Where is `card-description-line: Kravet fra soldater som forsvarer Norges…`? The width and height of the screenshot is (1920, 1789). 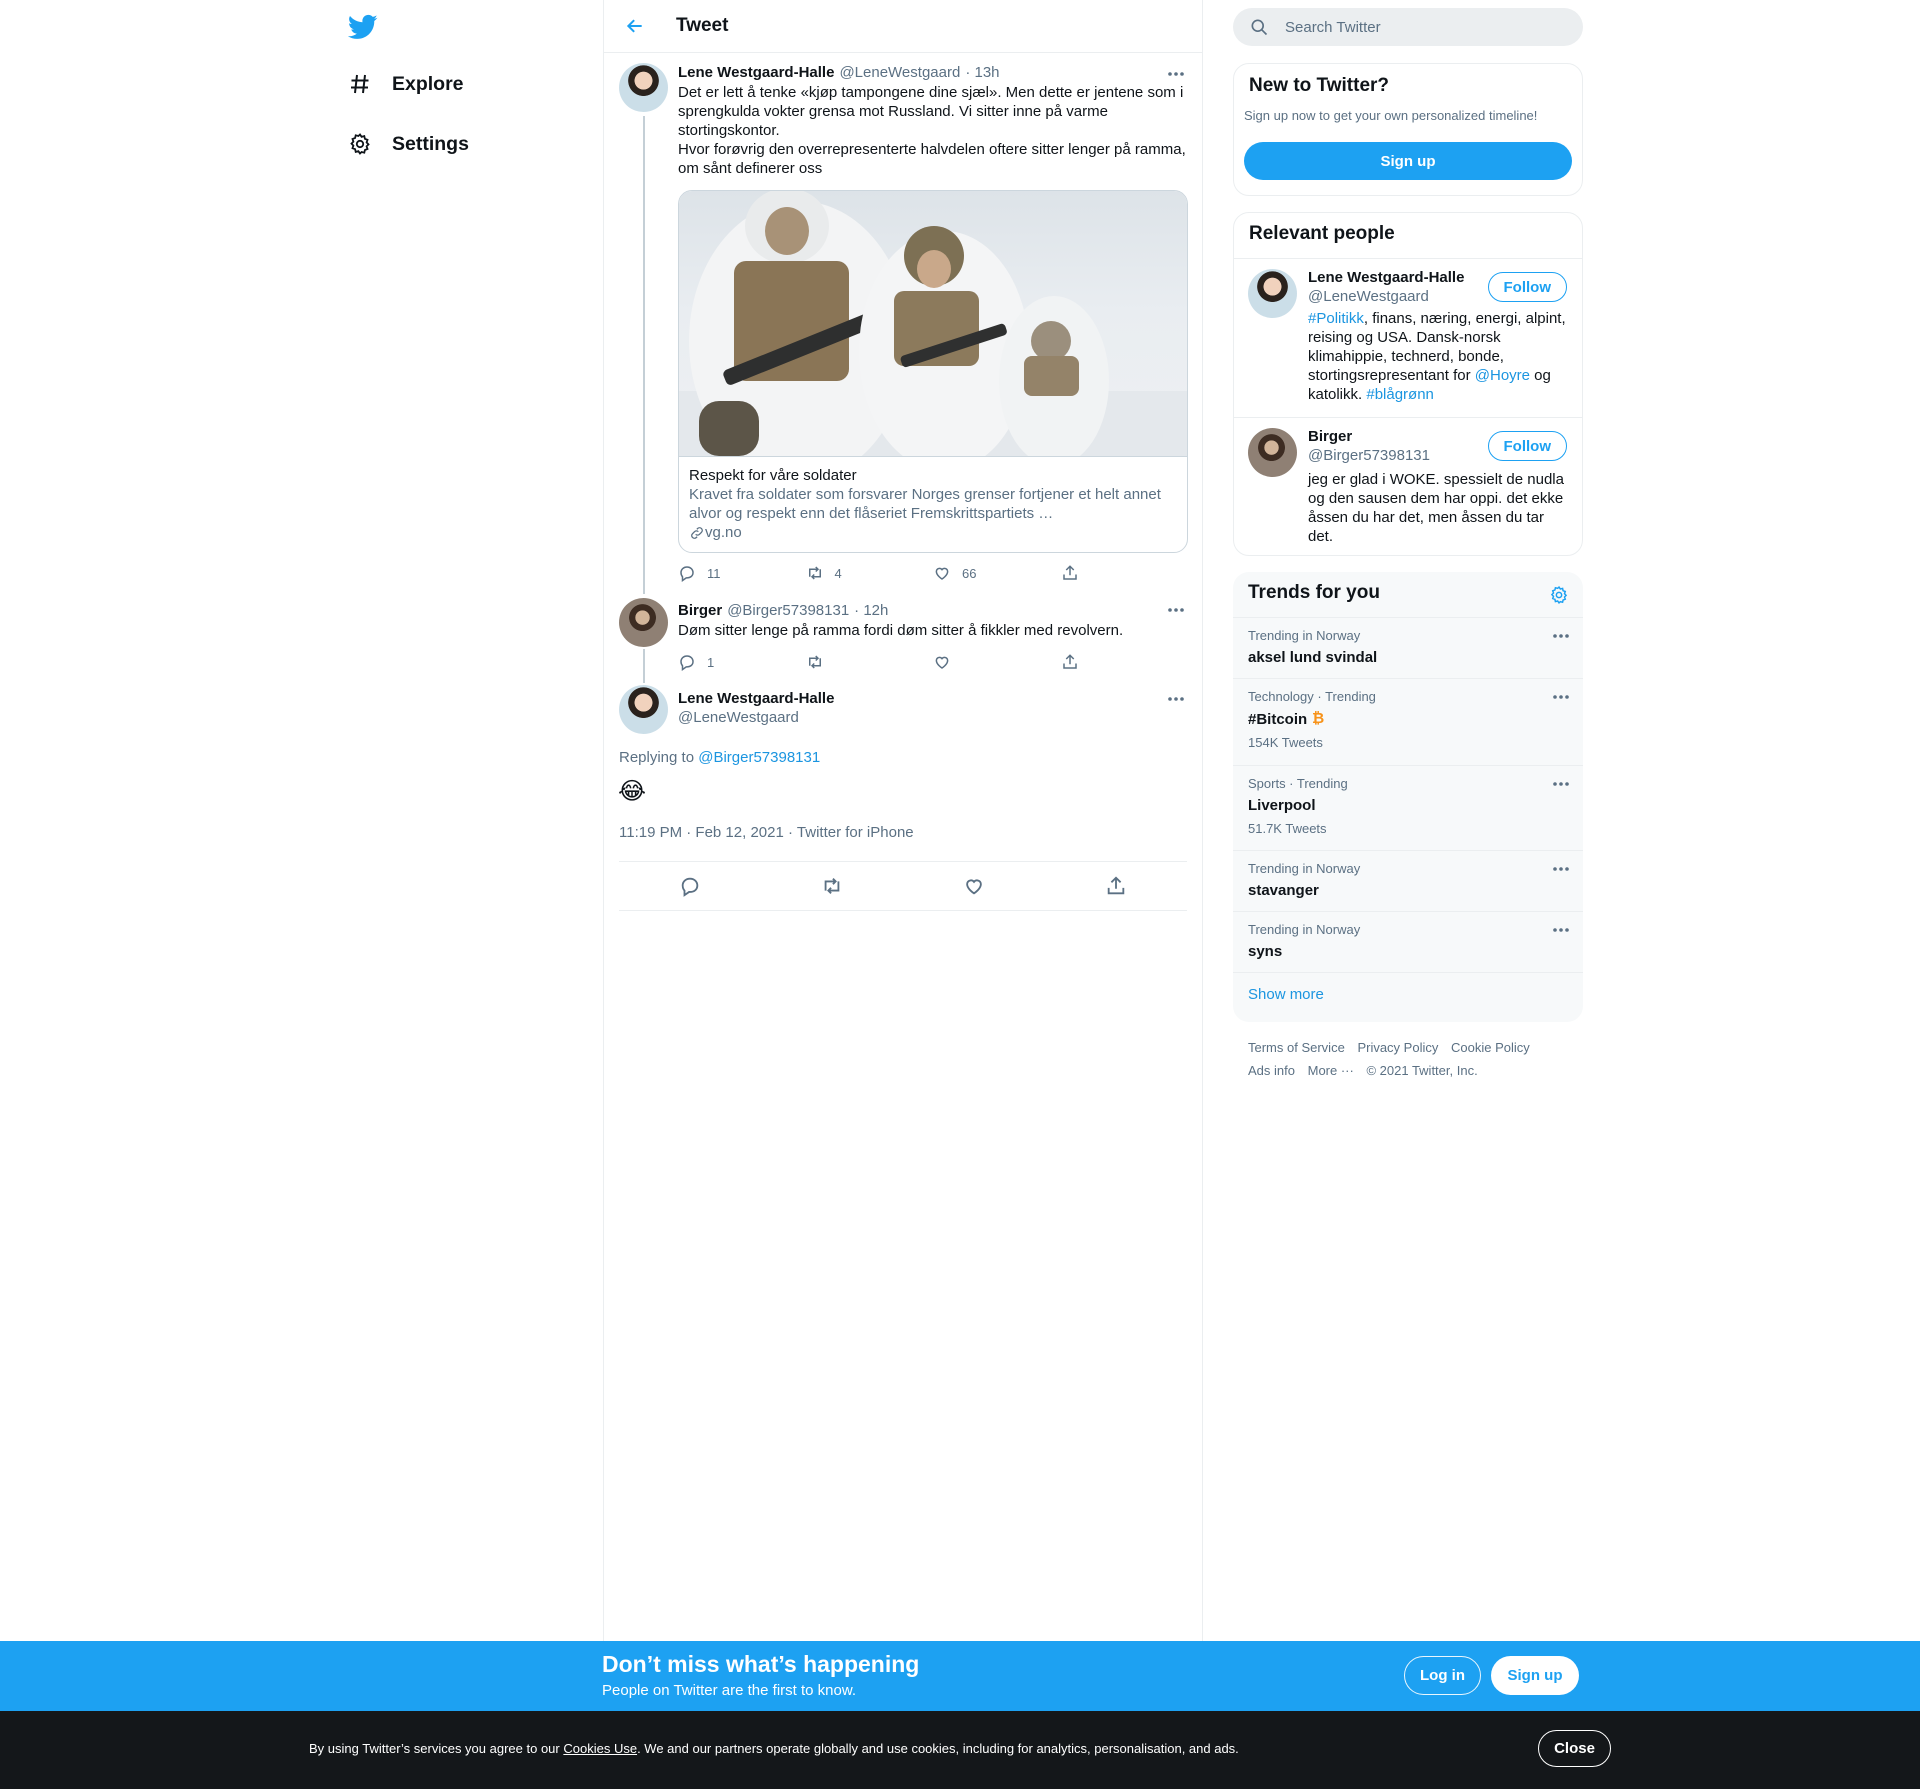 card-description-line: Kravet fra soldater som forsvarer Norges… is located at coordinates (925, 494).